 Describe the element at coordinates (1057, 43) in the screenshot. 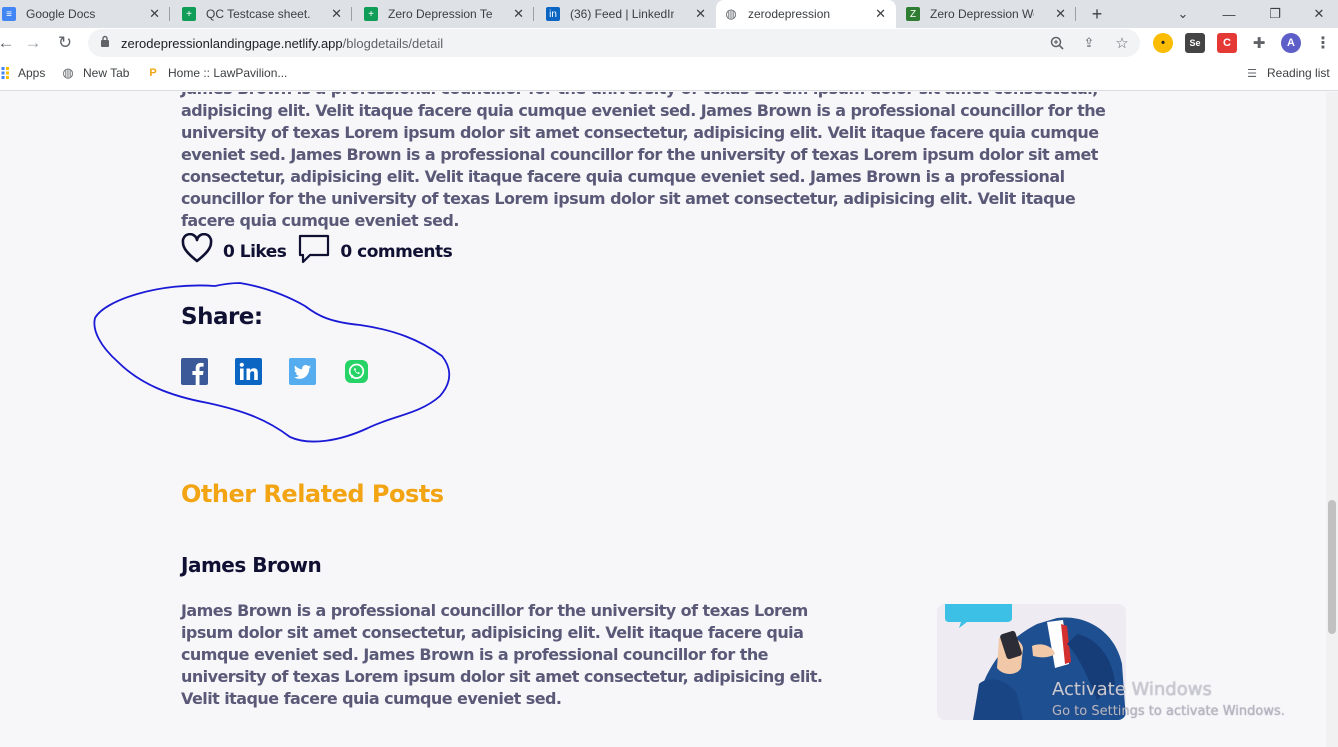

I see `zoom-icon` at that location.